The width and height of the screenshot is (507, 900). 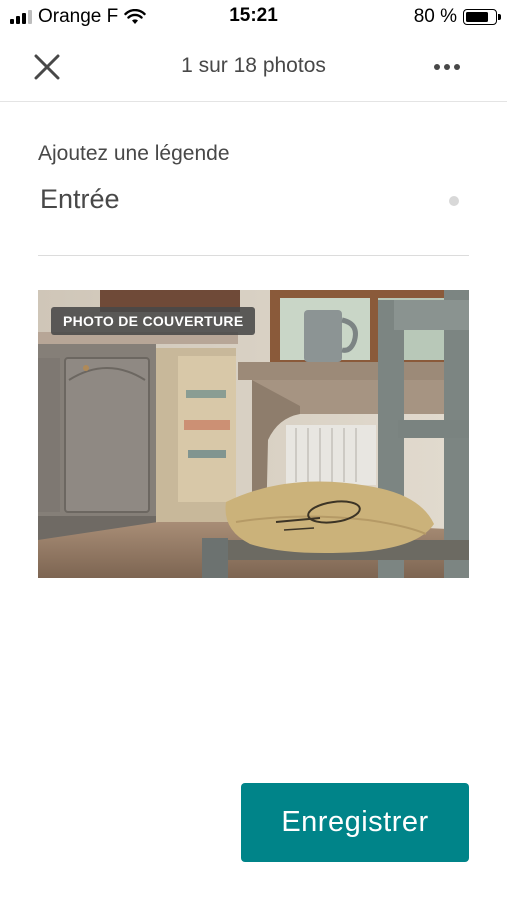 I want to click on cover-photo-badge: PHOTO DE COUVERTURE, so click(x=153, y=321).